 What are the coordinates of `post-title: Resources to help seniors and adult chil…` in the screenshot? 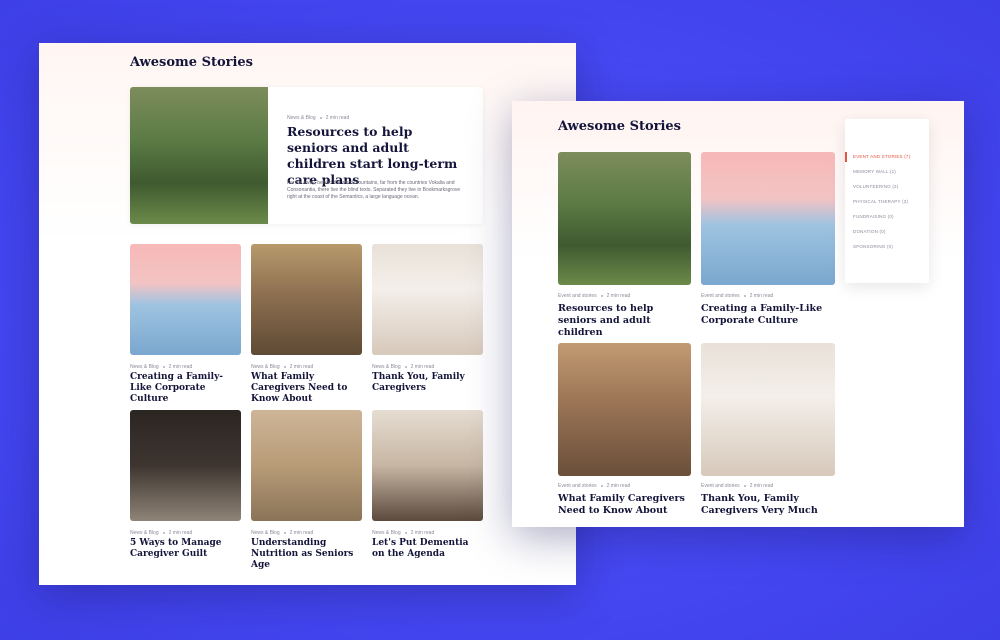 It's located at (622, 321).